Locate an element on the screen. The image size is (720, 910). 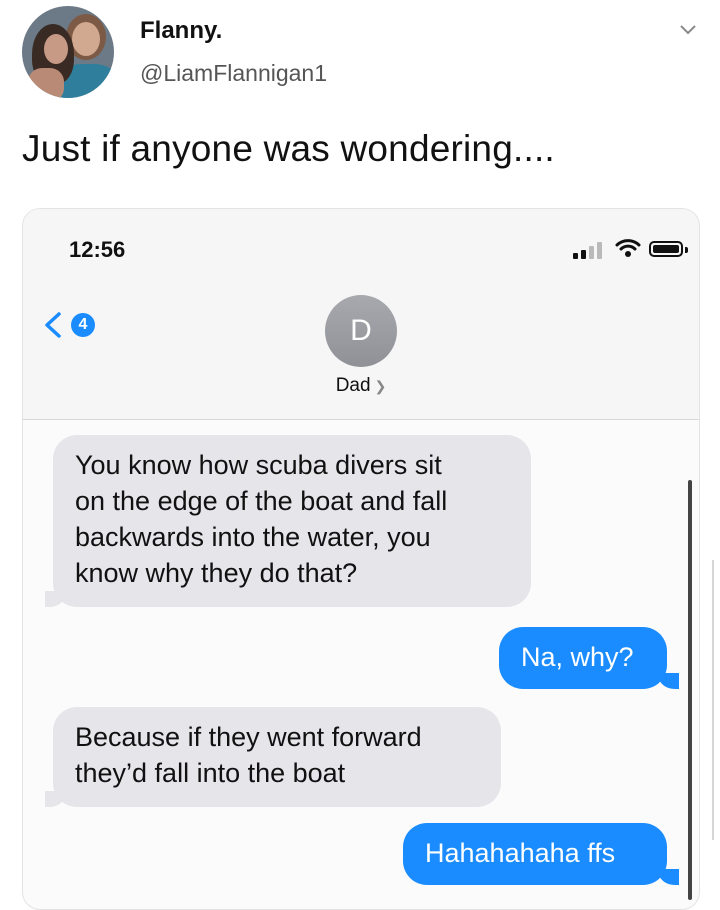
message-bubble-outgoing: Hahahahaha ffs is located at coordinates (535, 854).